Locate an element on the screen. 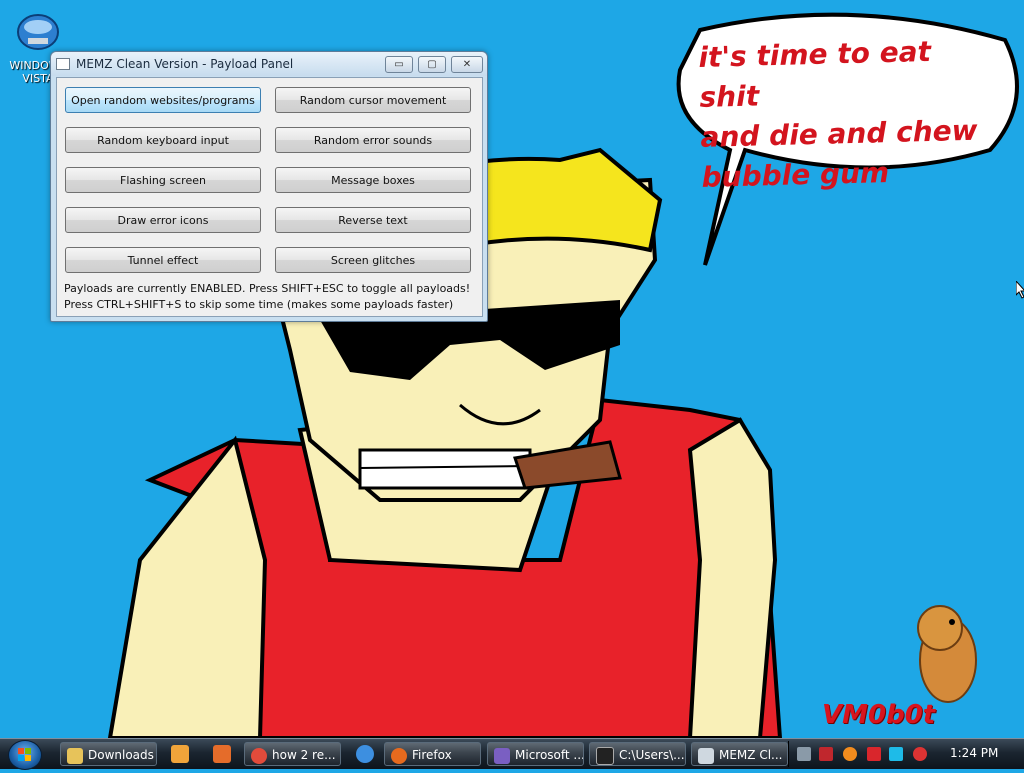 The width and height of the screenshot is (1024, 773). taskbar-item-downloads: Downloads is located at coordinates (108, 754).